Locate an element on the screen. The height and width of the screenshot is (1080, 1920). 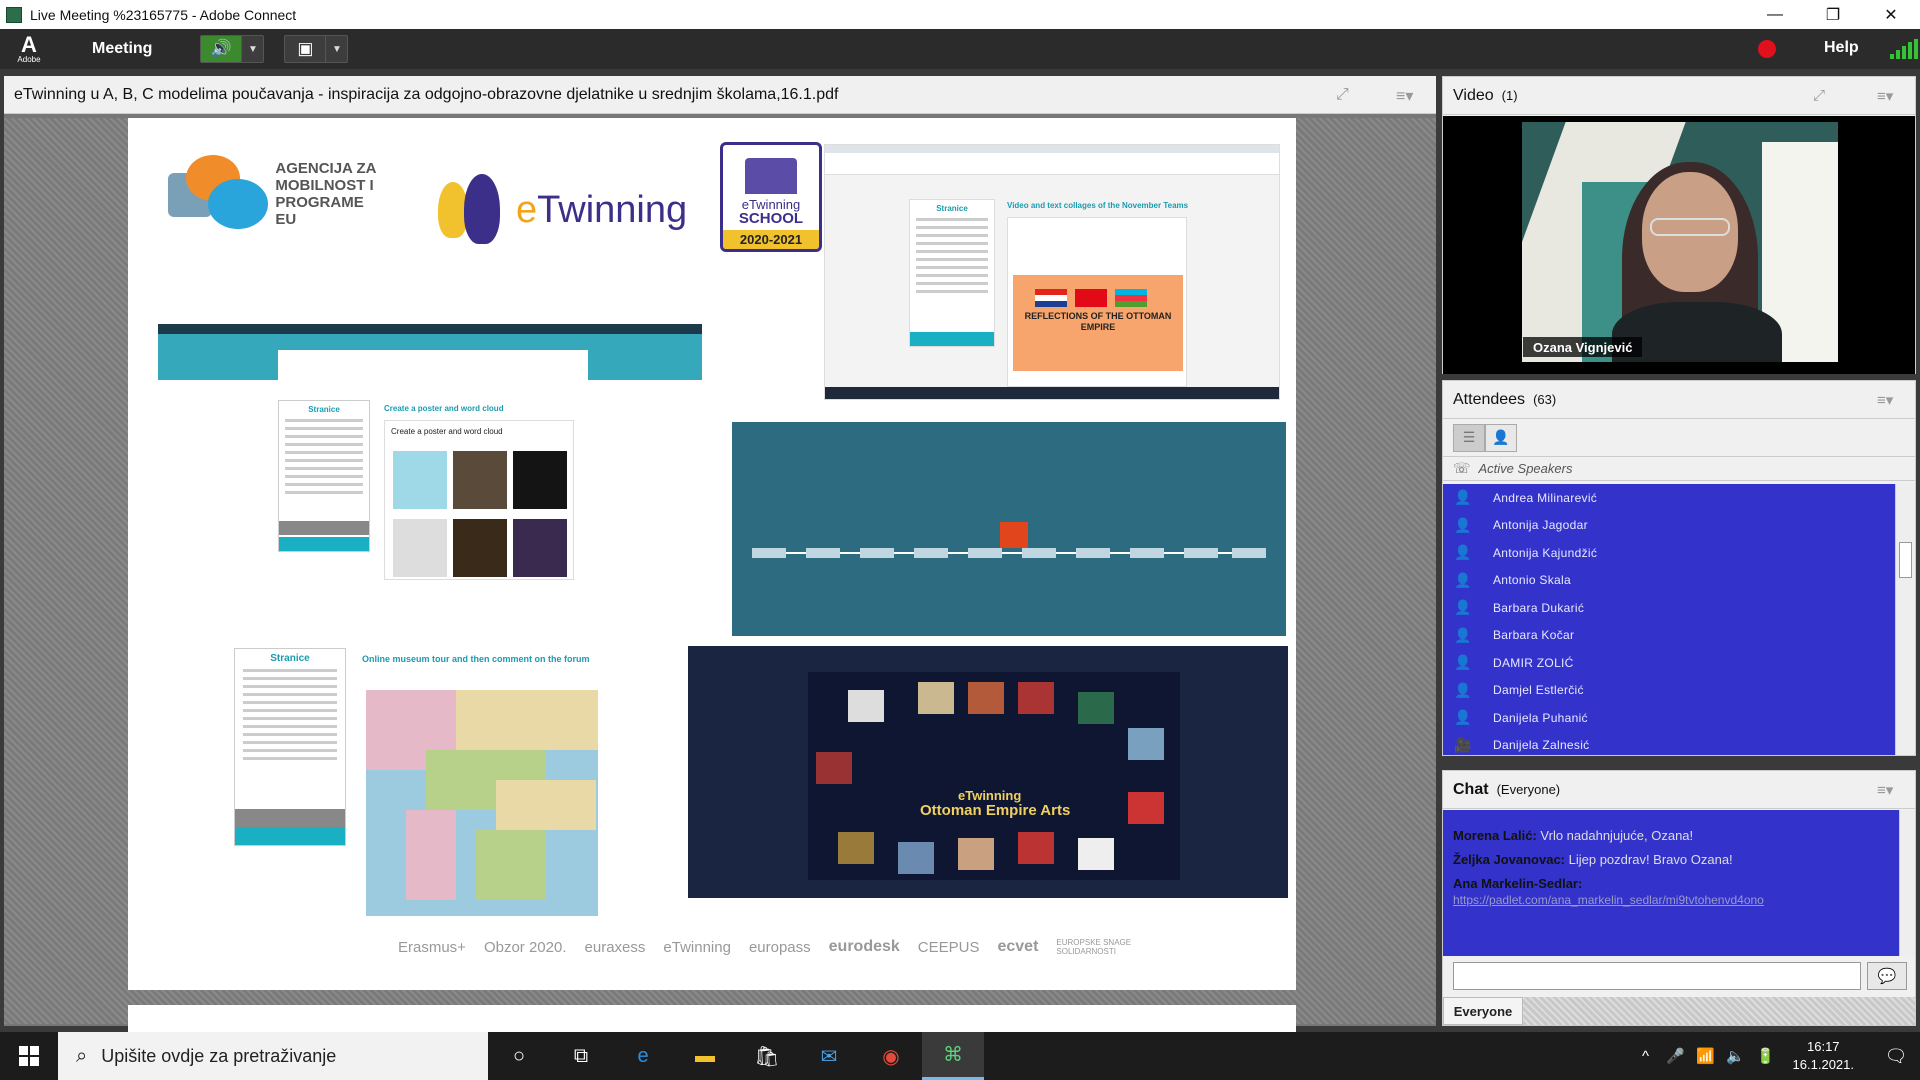
attendee-row: 👤 Barbara Dukarić is located at coordinates (1669, 608).